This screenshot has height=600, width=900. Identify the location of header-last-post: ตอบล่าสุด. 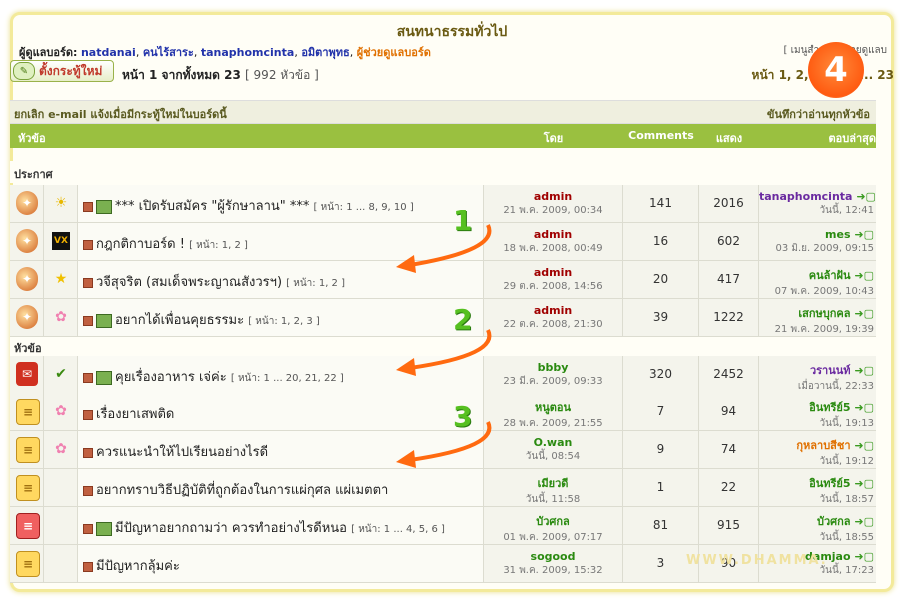
(817, 138).